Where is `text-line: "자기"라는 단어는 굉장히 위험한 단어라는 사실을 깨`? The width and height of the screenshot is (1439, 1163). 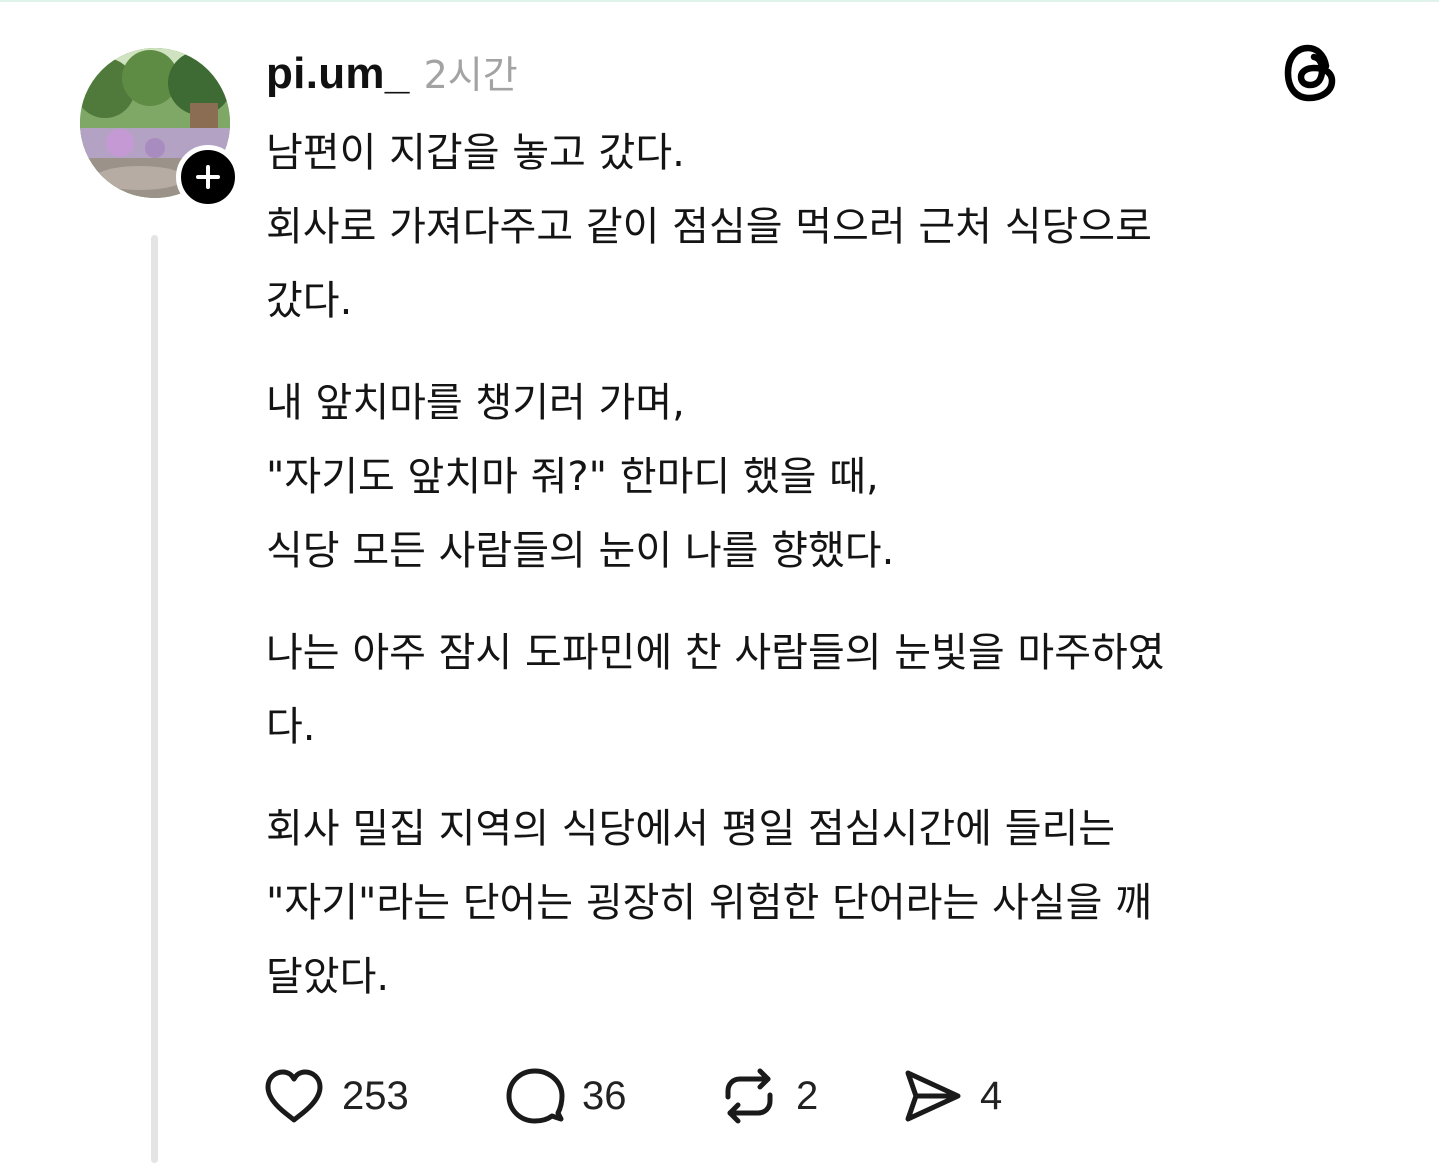 text-line: "자기"라는 단어는 굉장히 위험한 단어라는 사실을 깨 is located at coordinates (709, 903).